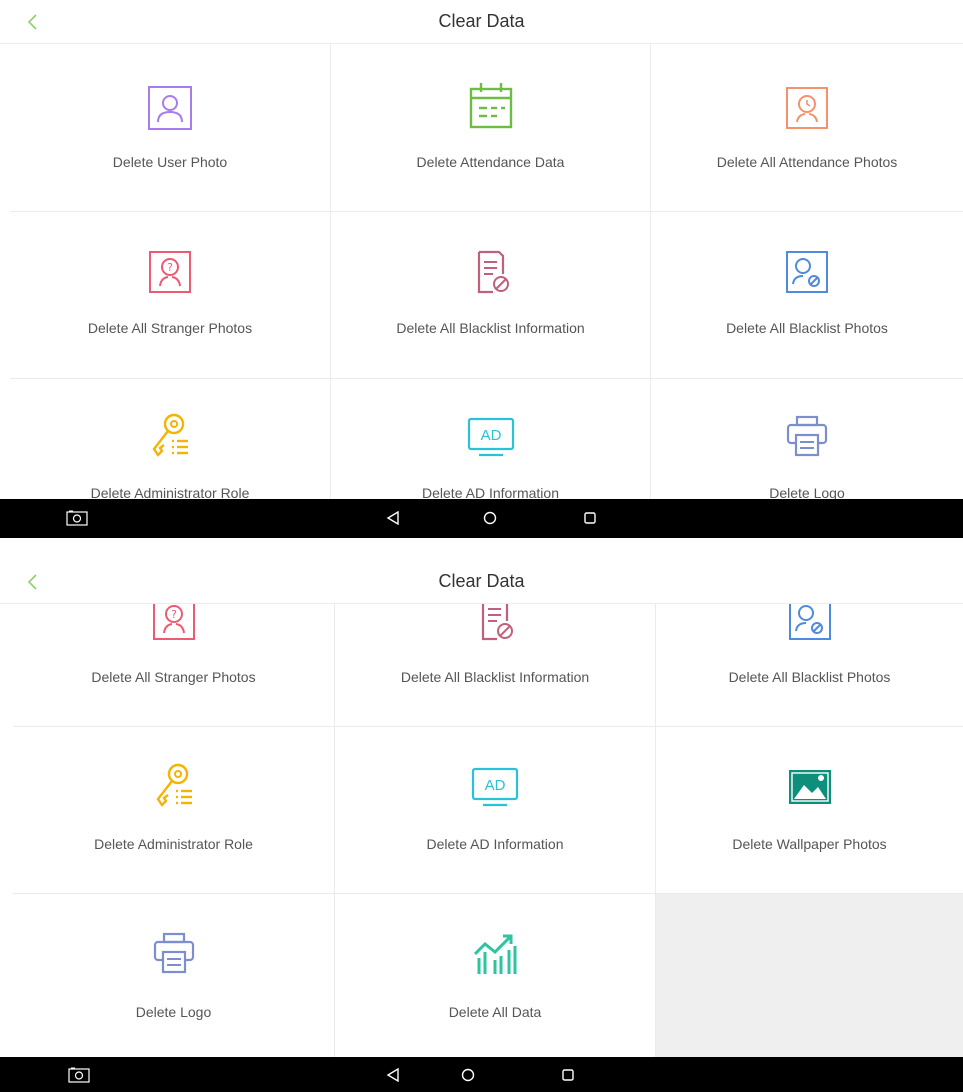 The image size is (963, 1092). I want to click on tile-delete-user-photo: Delete User Photo, so click(170, 128).